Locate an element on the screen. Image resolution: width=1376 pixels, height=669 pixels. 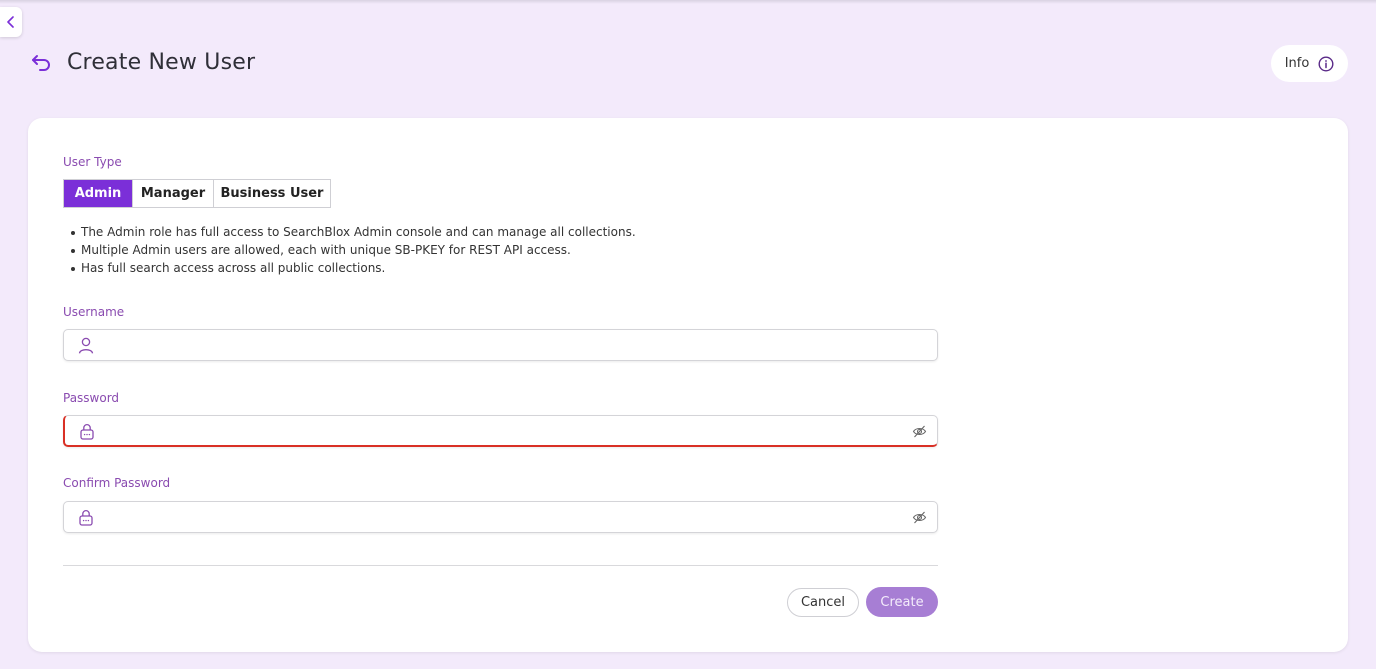
user-type-label: User Type is located at coordinates (92, 162).